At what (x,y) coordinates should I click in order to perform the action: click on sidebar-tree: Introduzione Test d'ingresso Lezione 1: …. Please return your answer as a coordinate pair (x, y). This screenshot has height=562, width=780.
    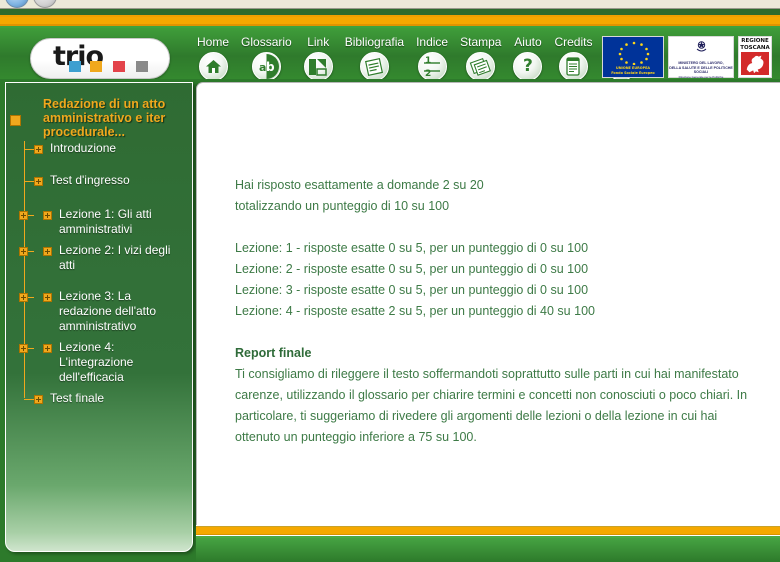
    Looking at the image, I should click on (102, 275).